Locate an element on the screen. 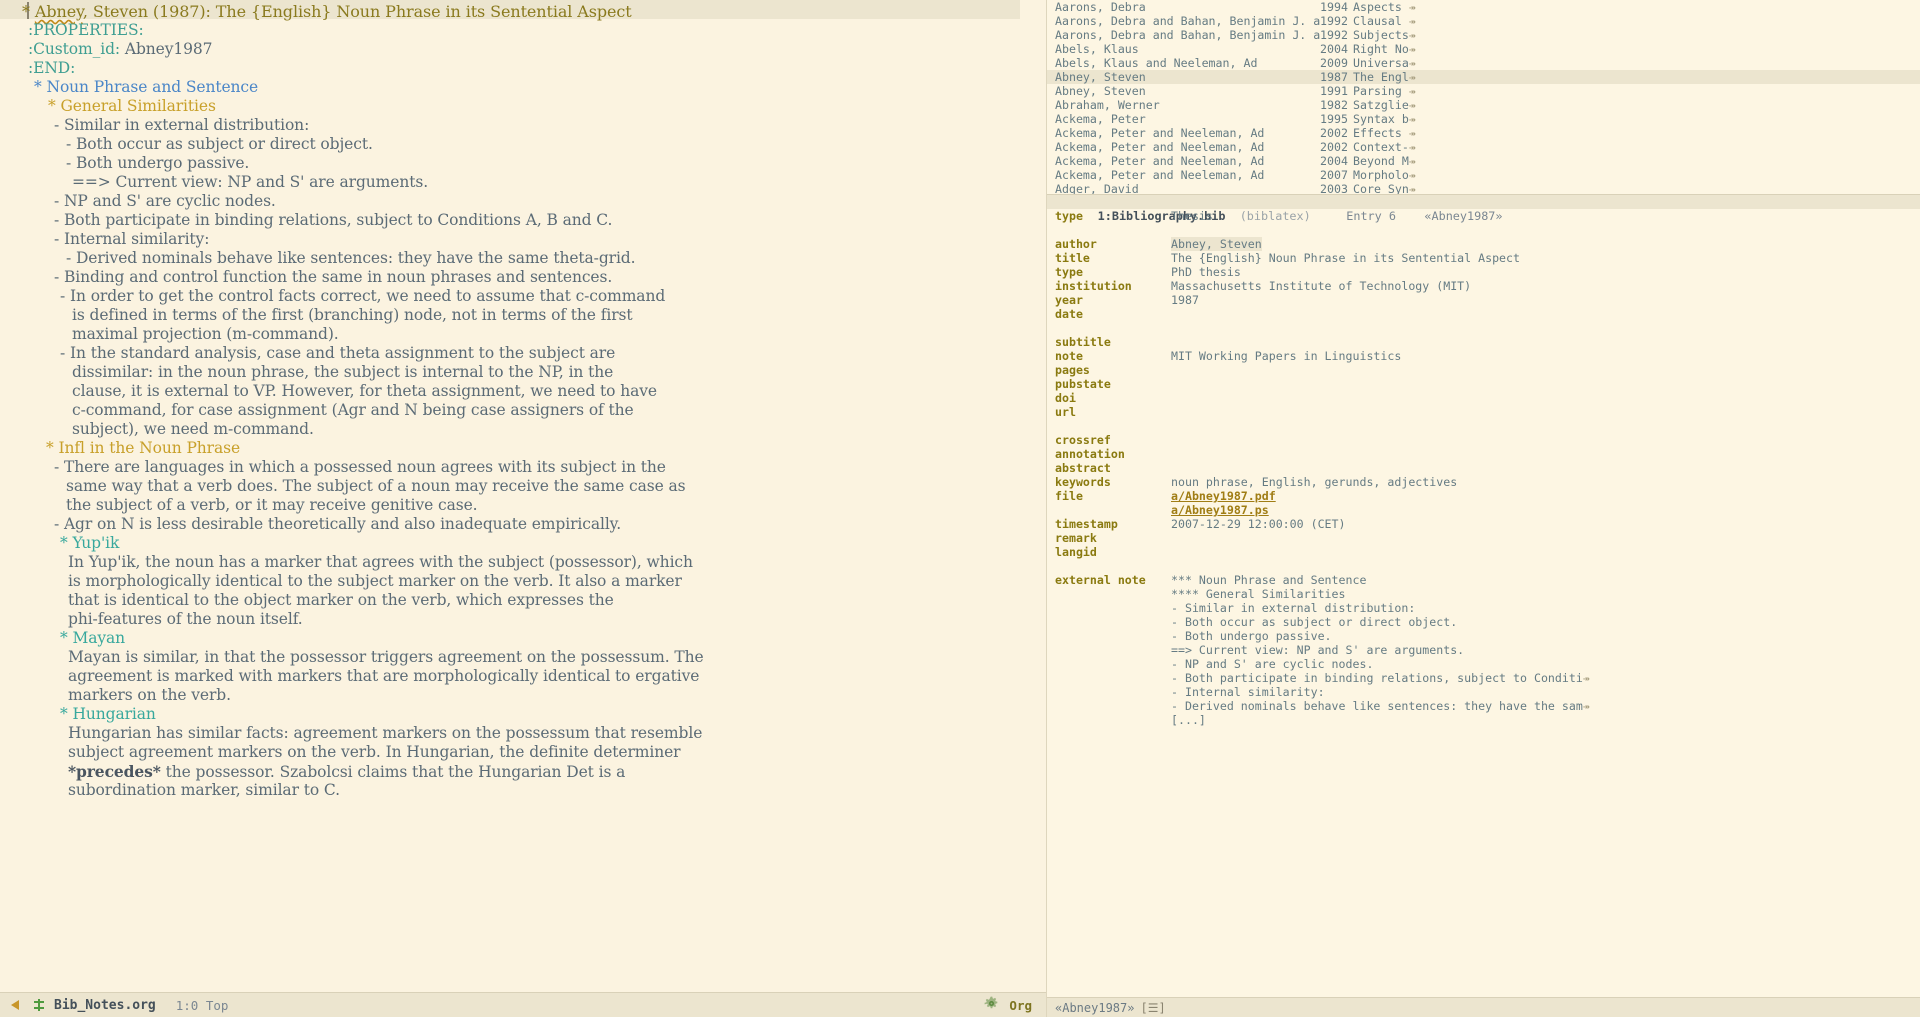  ebib-field-row: - Both undergo passive. is located at coordinates (1483, 636).